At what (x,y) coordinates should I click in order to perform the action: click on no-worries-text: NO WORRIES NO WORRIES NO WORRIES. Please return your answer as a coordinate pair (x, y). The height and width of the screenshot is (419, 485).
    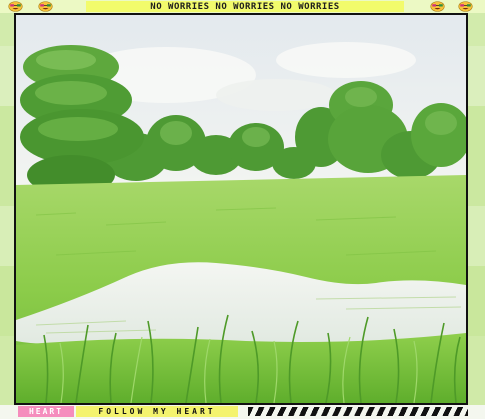
    Looking at the image, I should click on (245, 6).